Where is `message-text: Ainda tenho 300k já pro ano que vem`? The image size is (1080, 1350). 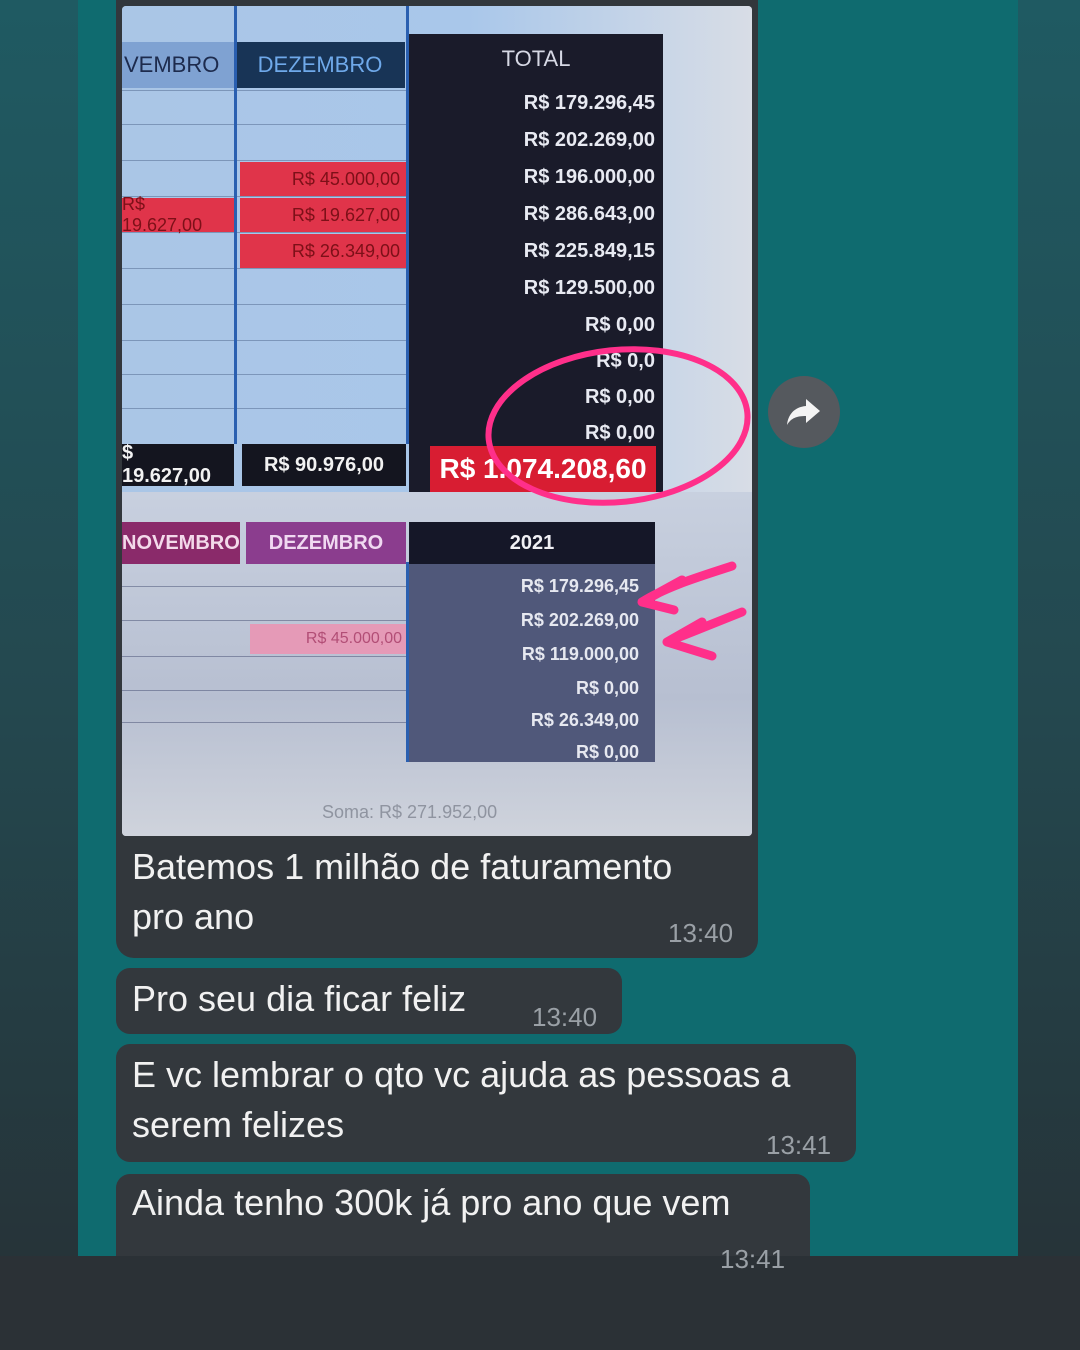 message-text: Ainda tenho 300k já pro ano que vem is located at coordinates (431, 1202).